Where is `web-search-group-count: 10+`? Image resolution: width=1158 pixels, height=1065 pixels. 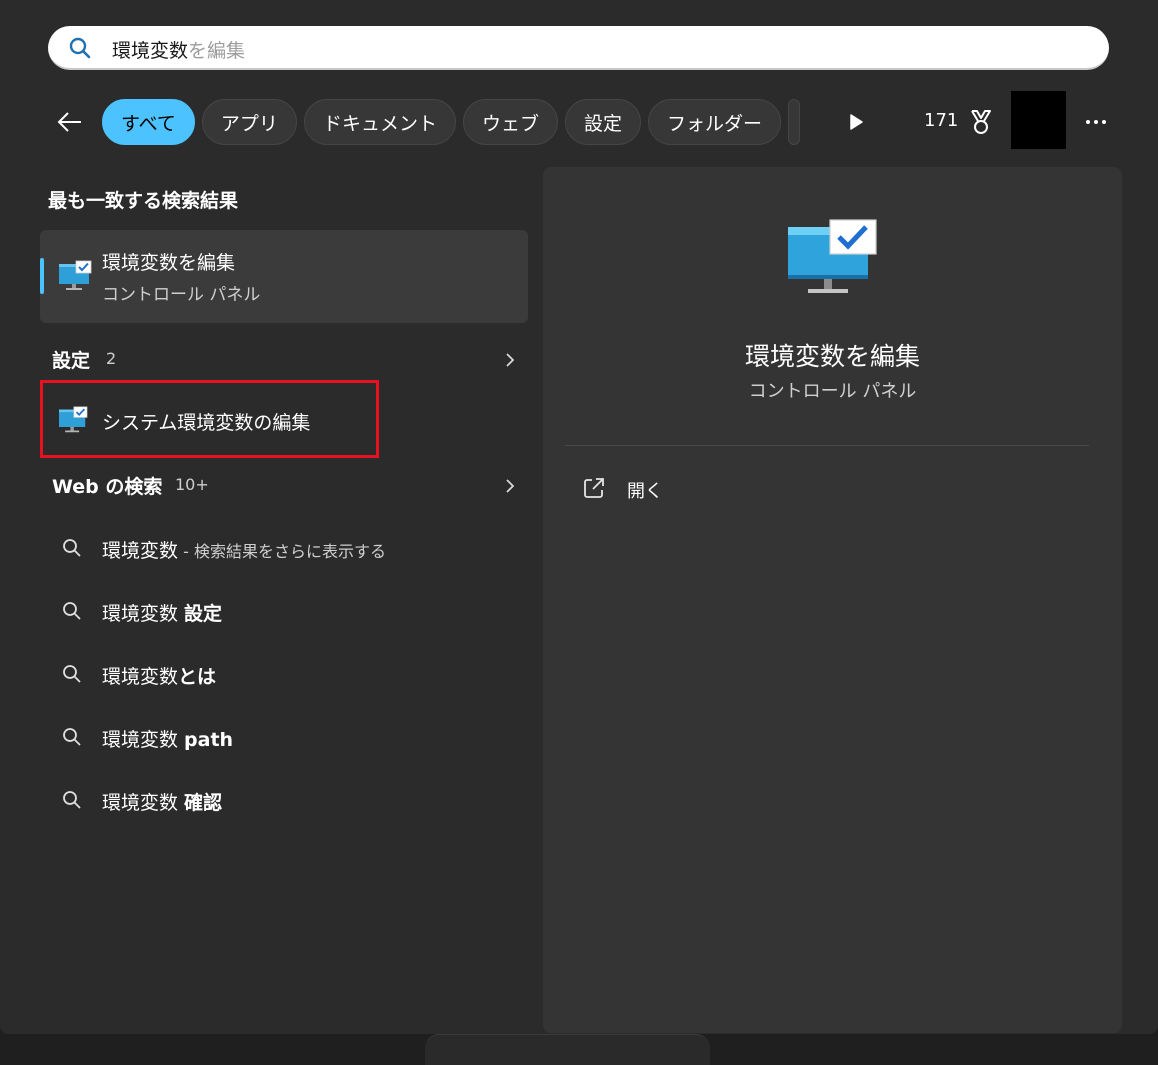 web-search-group-count: 10+ is located at coordinates (192, 484).